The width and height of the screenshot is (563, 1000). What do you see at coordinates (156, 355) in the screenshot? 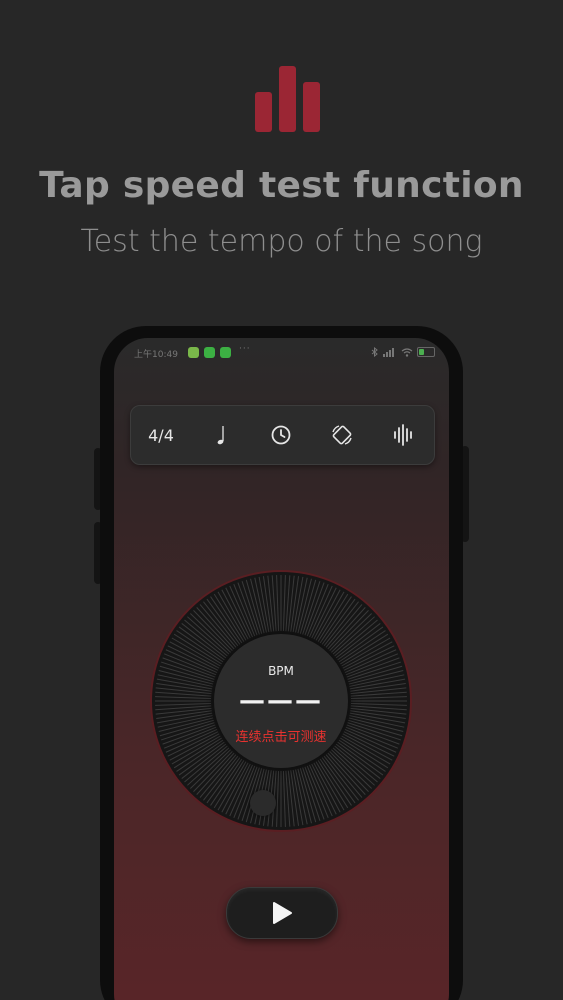
I see `status-time: 上午10:49` at bounding box center [156, 355].